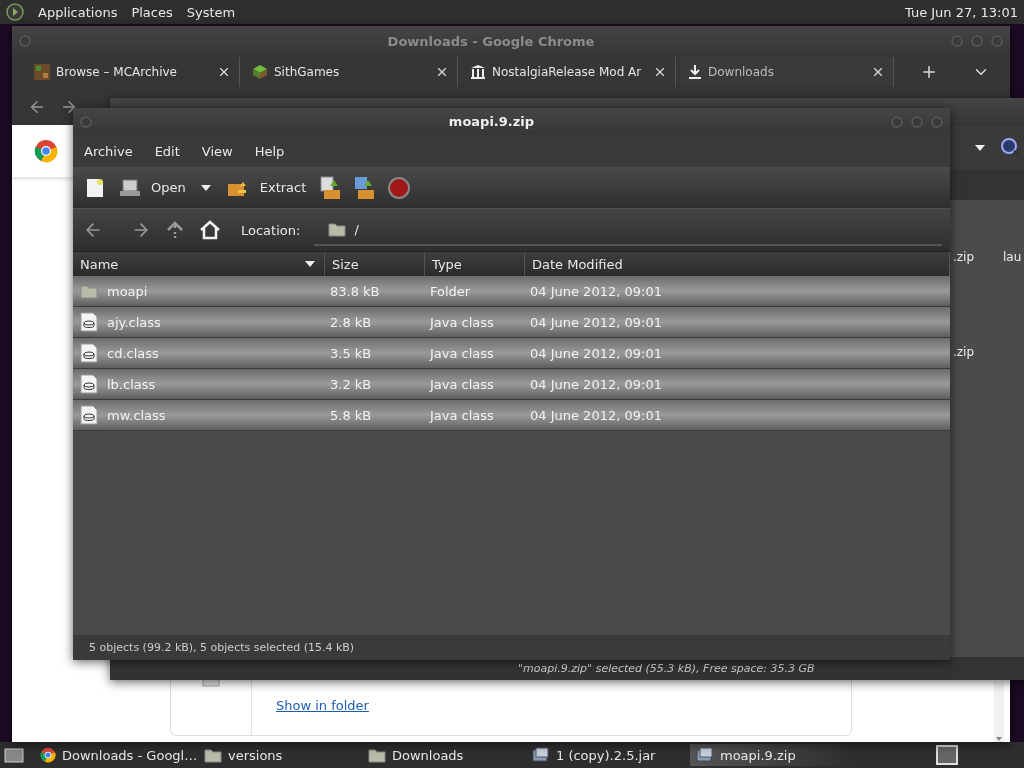  What do you see at coordinates (310, 264) in the screenshot?
I see `sort-icon` at bounding box center [310, 264].